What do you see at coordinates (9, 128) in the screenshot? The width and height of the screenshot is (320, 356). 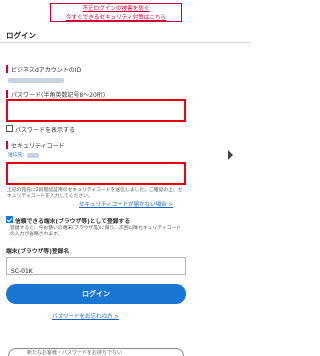 I see `show-password-checkbox` at bounding box center [9, 128].